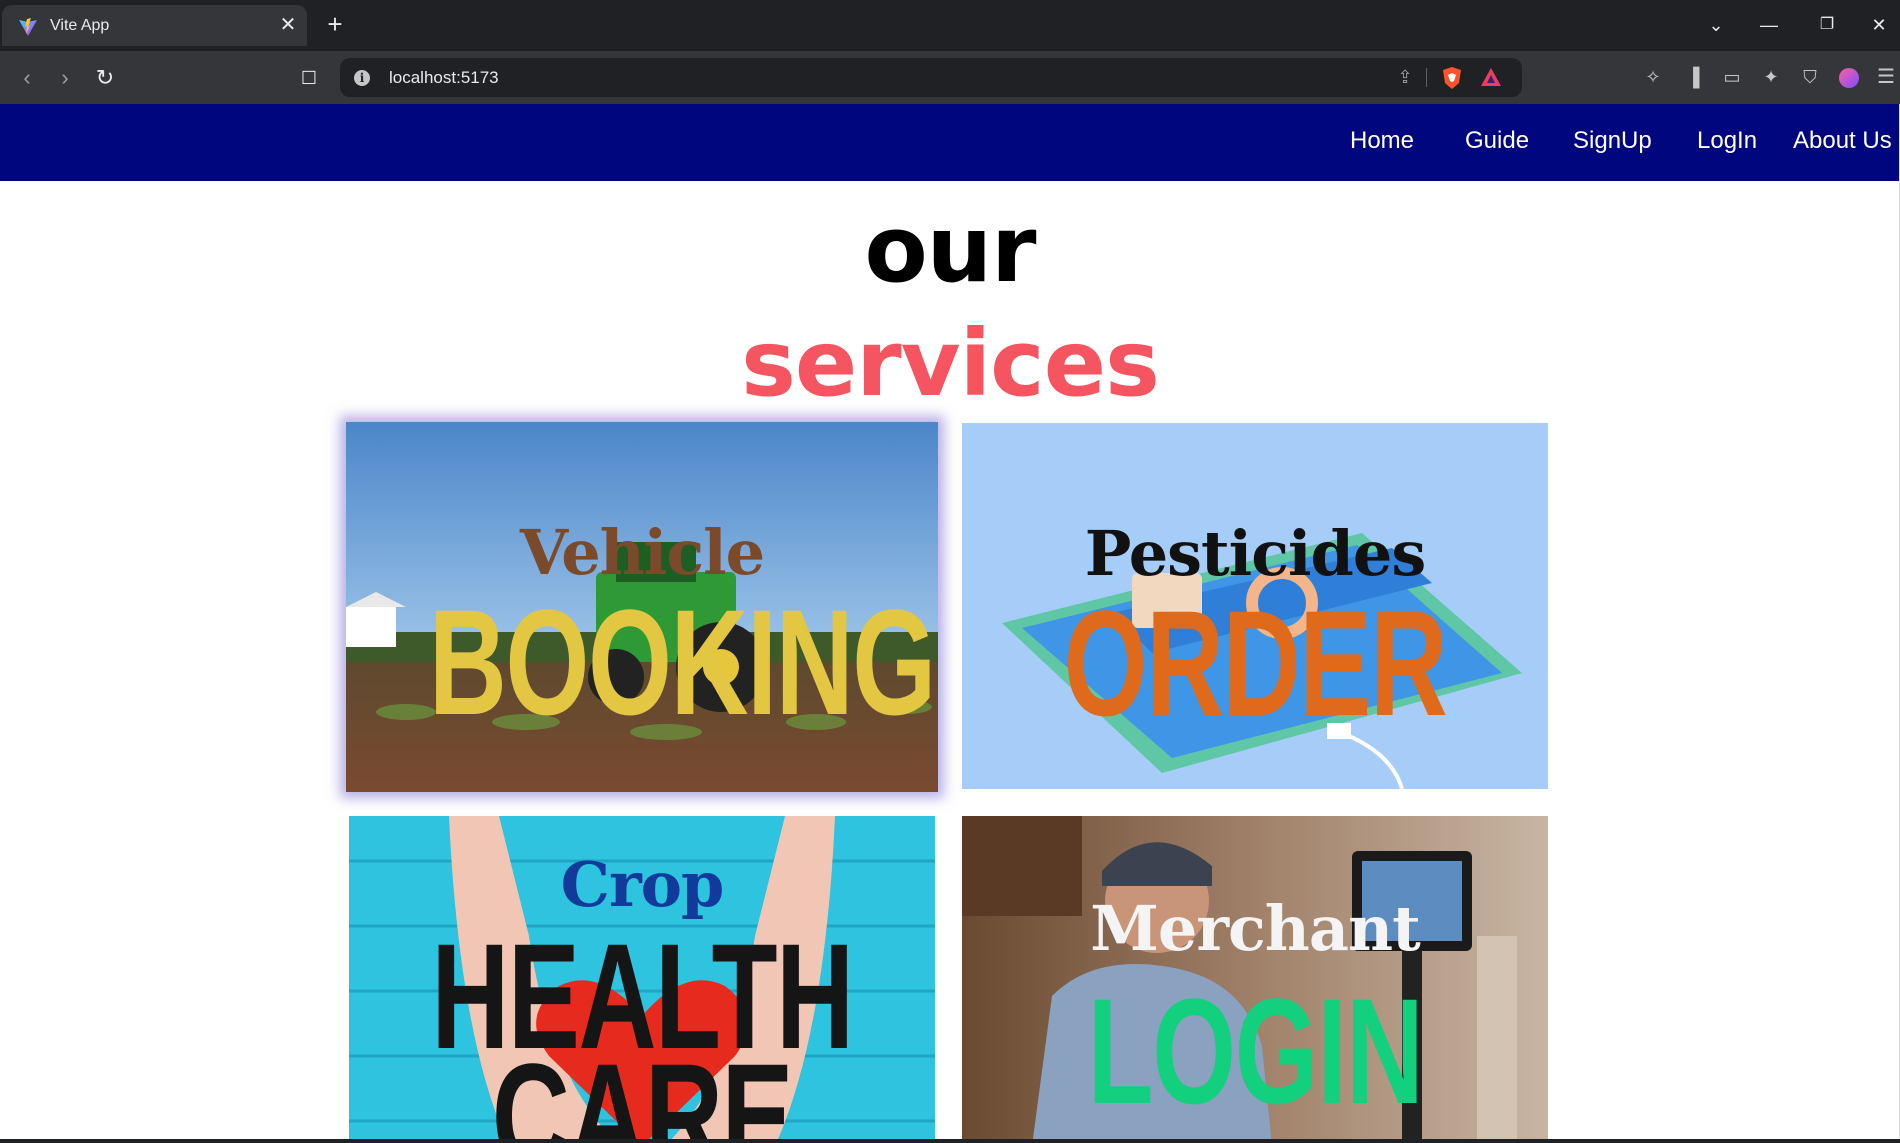 The width and height of the screenshot is (1900, 1143). What do you see at coordinates (1732, 77) in the screenshot?
I see `wallet-icon: ▭` at bounding box center [1732, 77].